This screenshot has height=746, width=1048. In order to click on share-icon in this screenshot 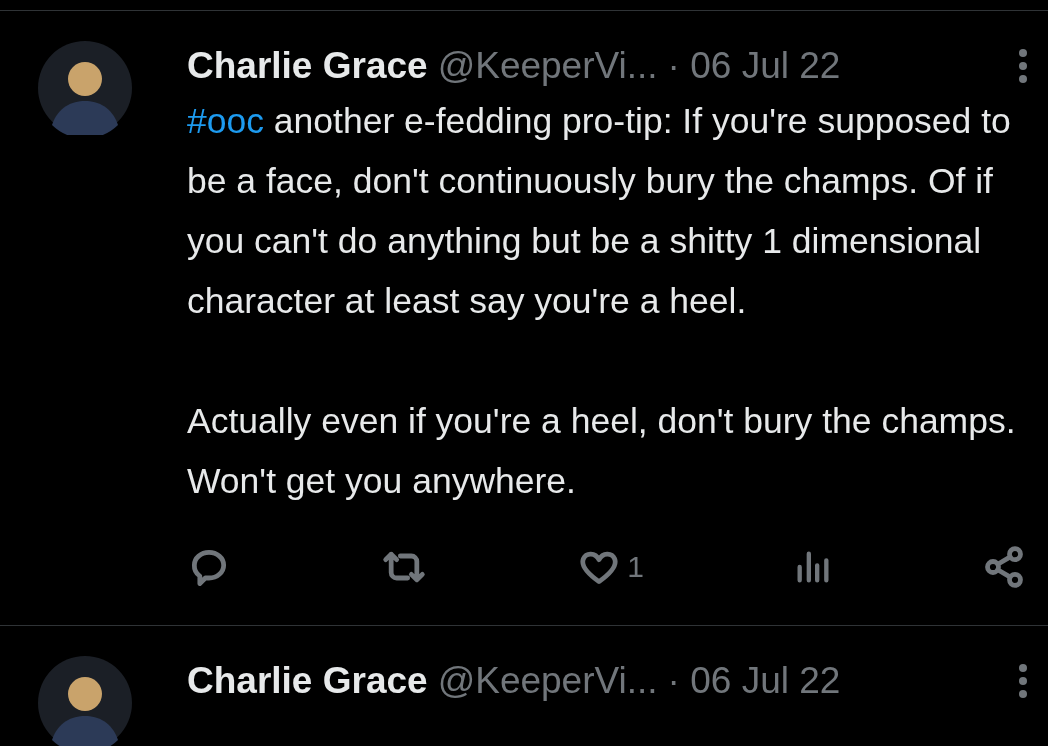, I will do `click(1004, 567)`.